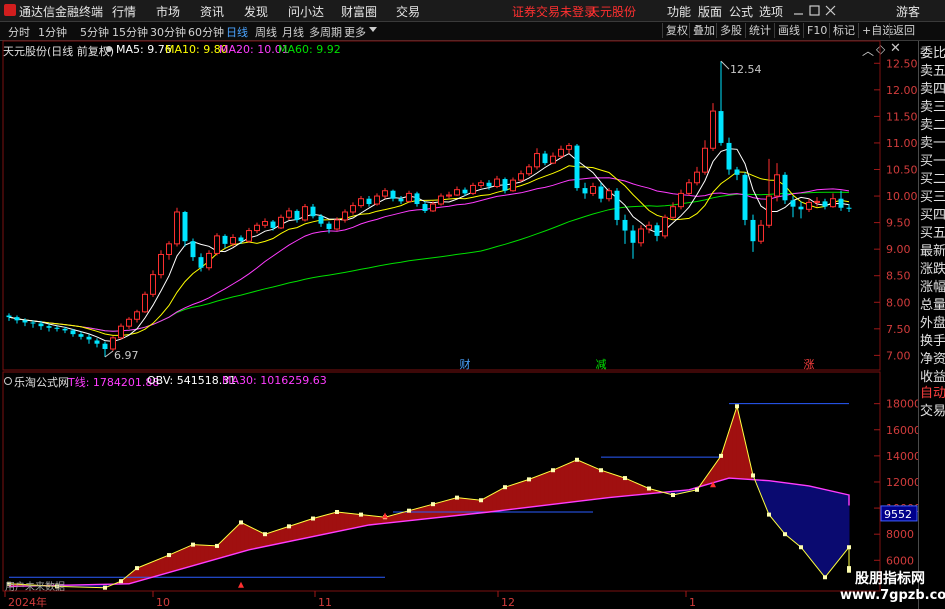 Image resolution: width=945 pixels, height=609 pixels. What do you see at coordinates (932, 234) in the screenshot?
I see `side-item-buy5: 买五` at bounding box center [932, 234].